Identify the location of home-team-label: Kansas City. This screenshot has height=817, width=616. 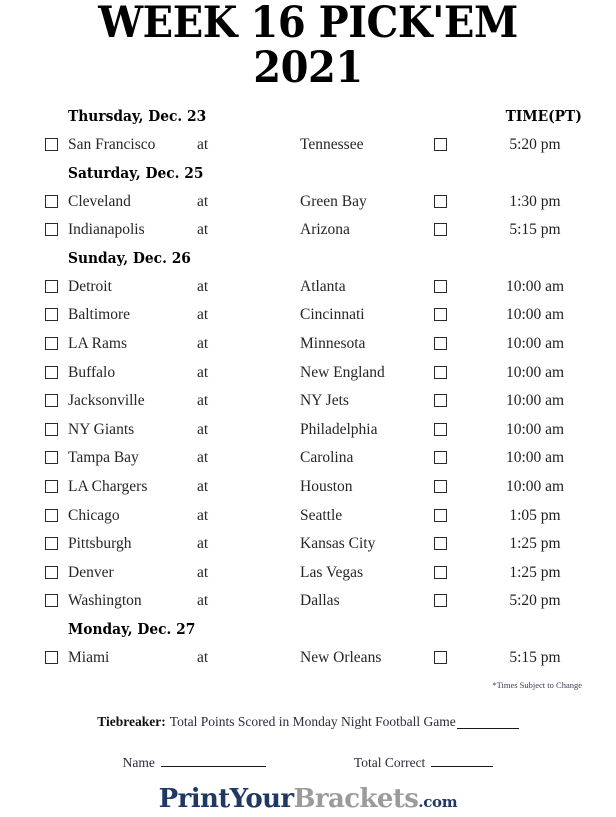
(338, 544).